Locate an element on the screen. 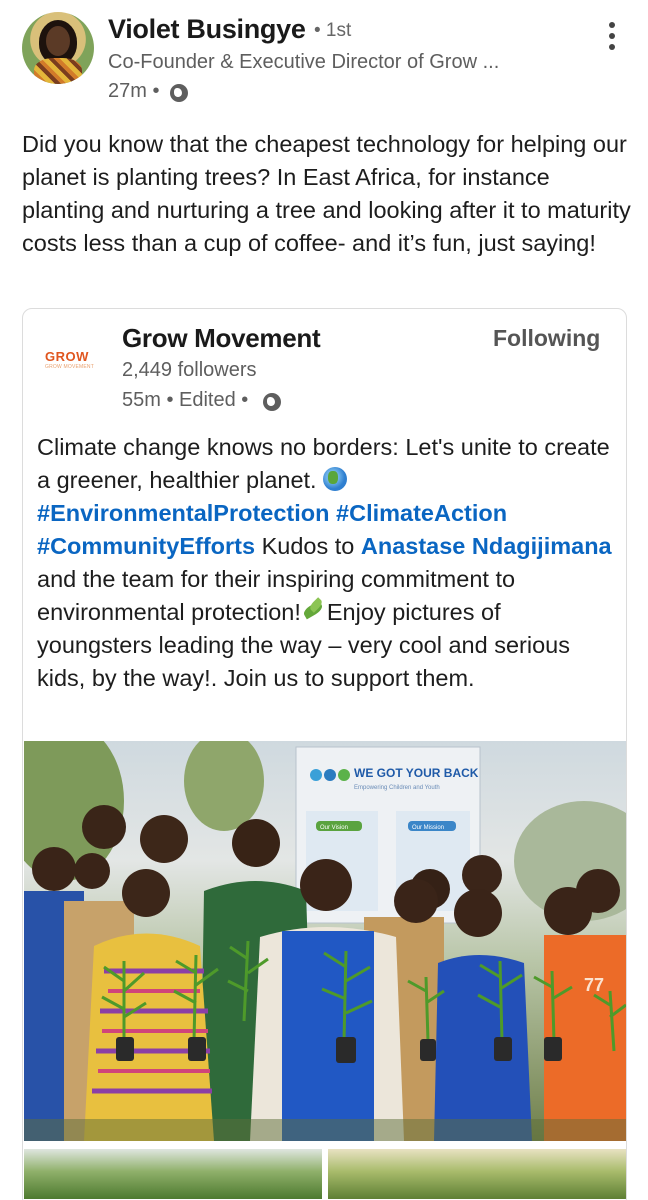  company-name: Grow Movement is located at coordinates (221, 338).